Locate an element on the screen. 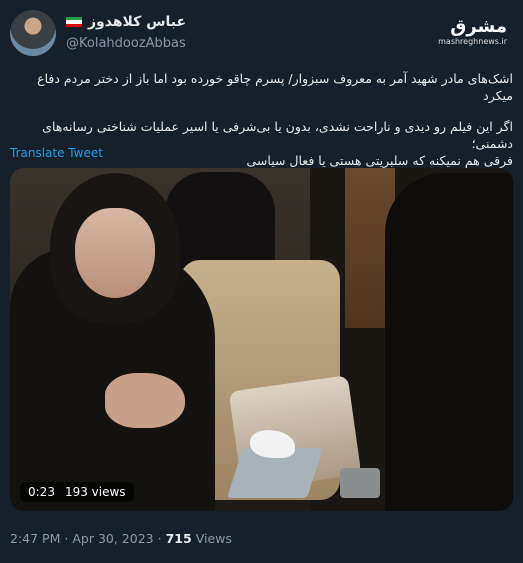 Image resolution: width=523 pixels, height=563 pixels. iran-flag-icon is located at coordinates (74, 22).